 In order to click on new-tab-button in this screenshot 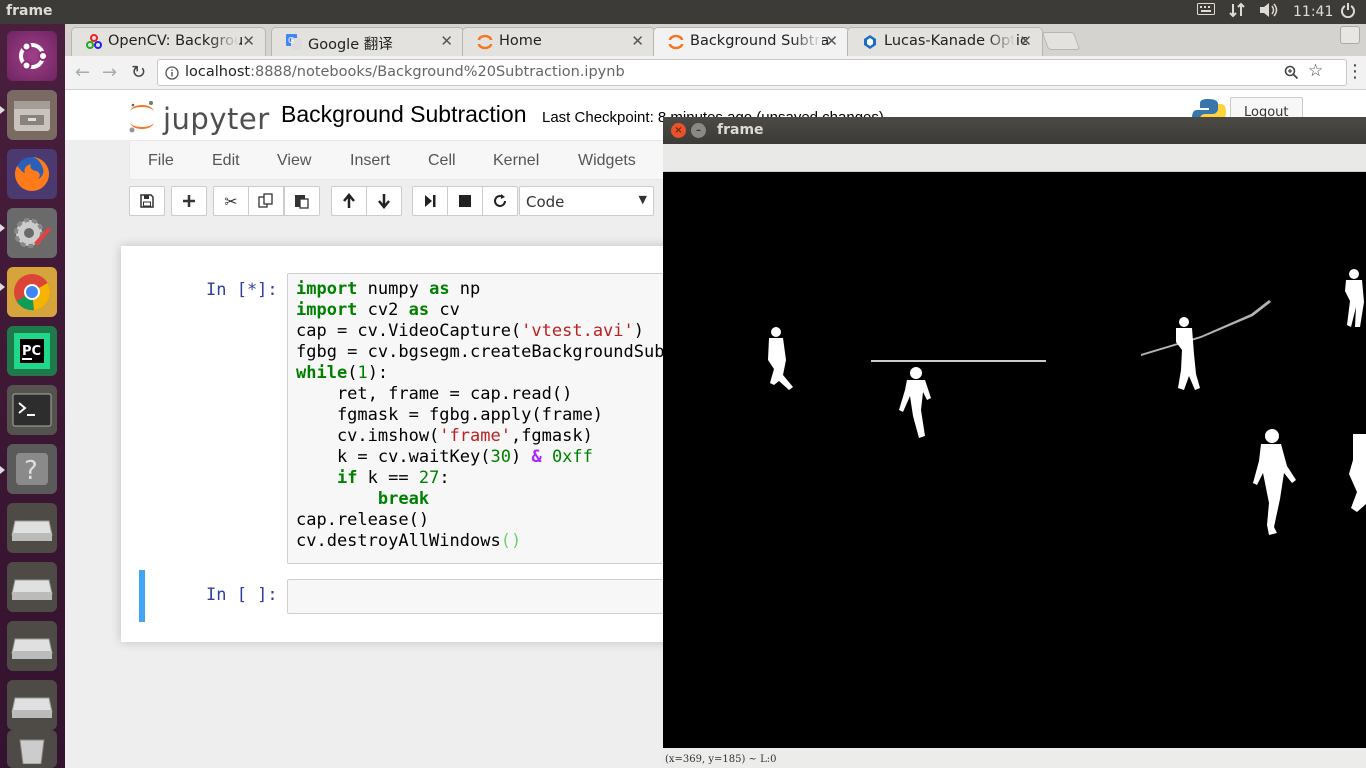, I will do `click(1061, 41)`.